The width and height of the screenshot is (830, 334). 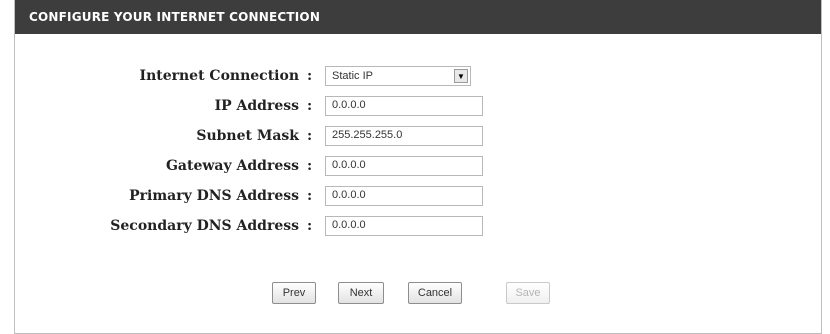 What do you see at coordinates (175, 17) in the screenshot?
I see `panel-title: CONFIGURE YOUR INTERNET CONNECTION` at bounding box center [175, 17].